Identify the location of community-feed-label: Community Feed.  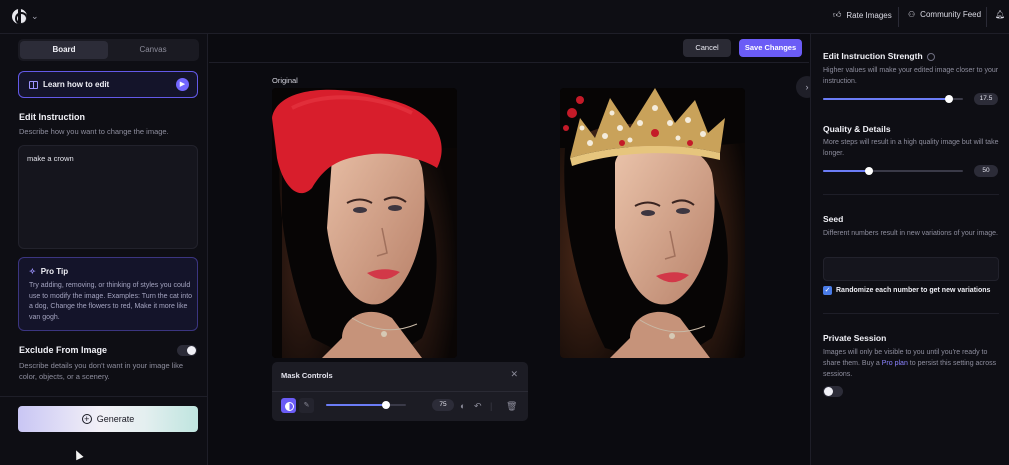
(951, 14).